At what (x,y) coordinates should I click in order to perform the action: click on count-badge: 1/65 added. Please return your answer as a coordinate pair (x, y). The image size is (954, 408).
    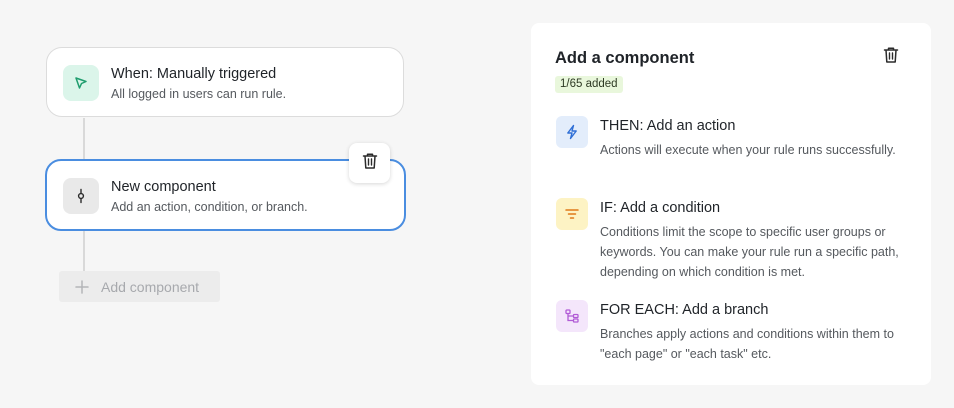
    Looking at the image, I should click on (589, 84).